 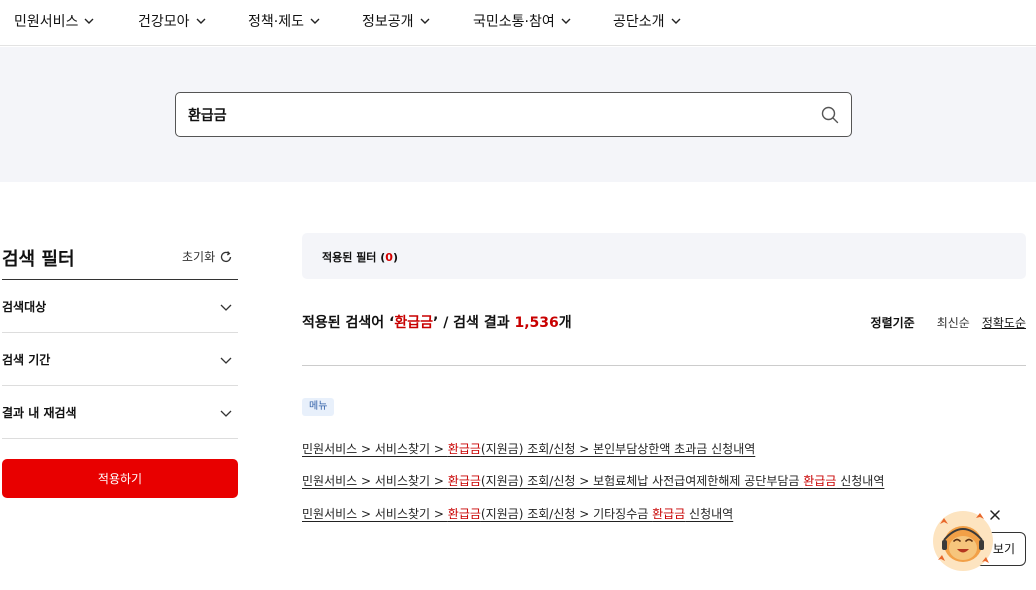 I want to click on filter-row-label: 결과 내 재검색, so click(x=39, y=413).